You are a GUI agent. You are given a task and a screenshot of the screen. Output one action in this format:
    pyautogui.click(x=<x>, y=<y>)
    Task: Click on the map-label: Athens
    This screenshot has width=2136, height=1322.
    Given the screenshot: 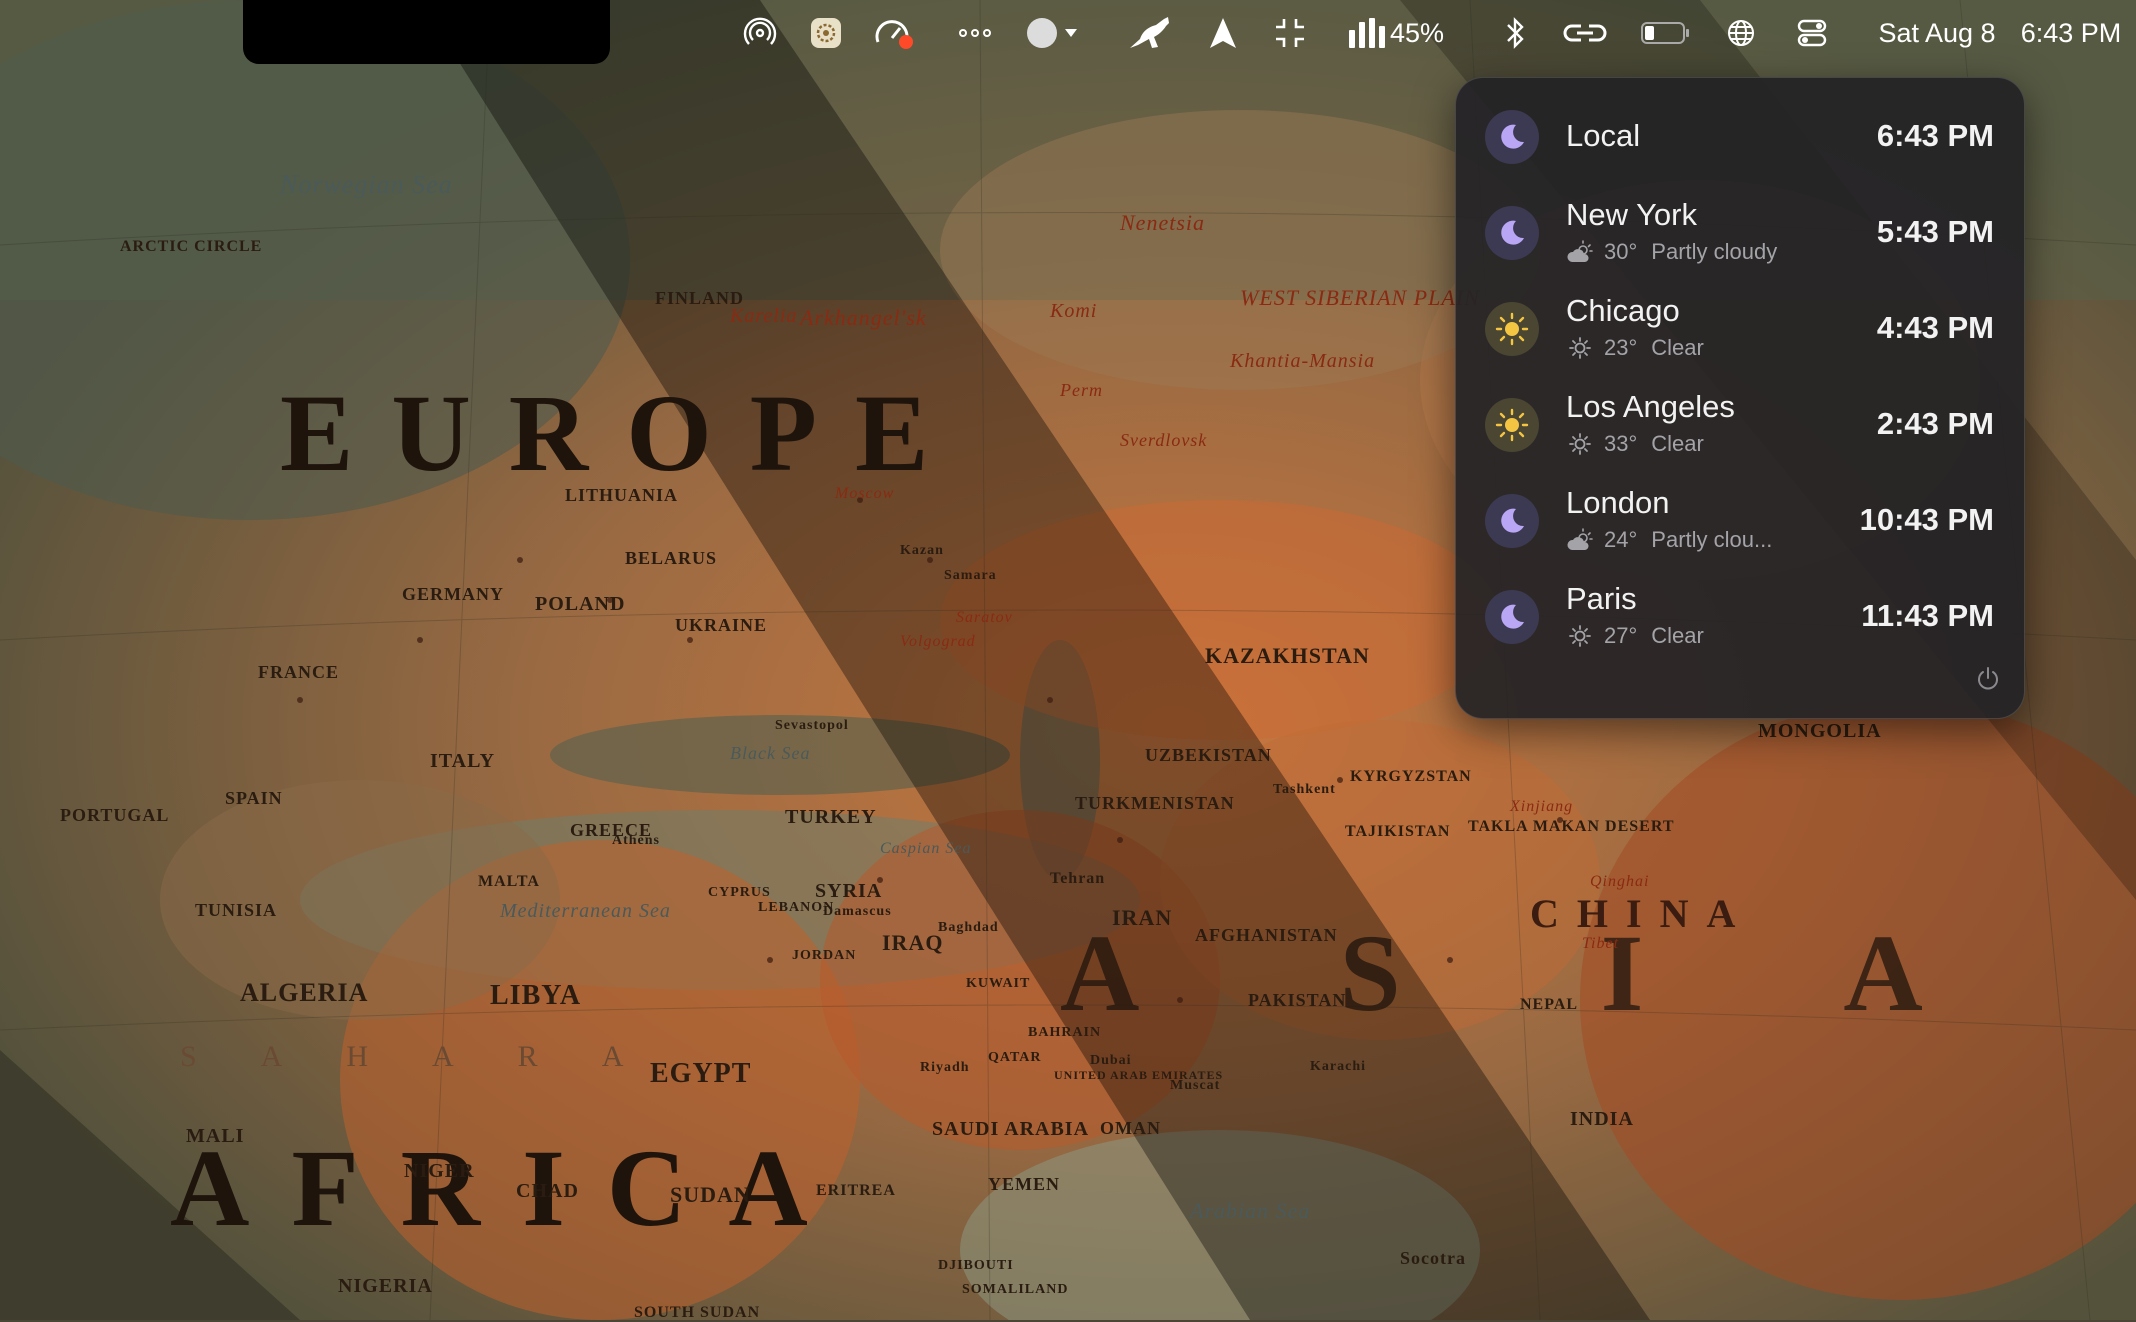 What is the action you would take?
    pyautogui.click(x=636, y=840)
    